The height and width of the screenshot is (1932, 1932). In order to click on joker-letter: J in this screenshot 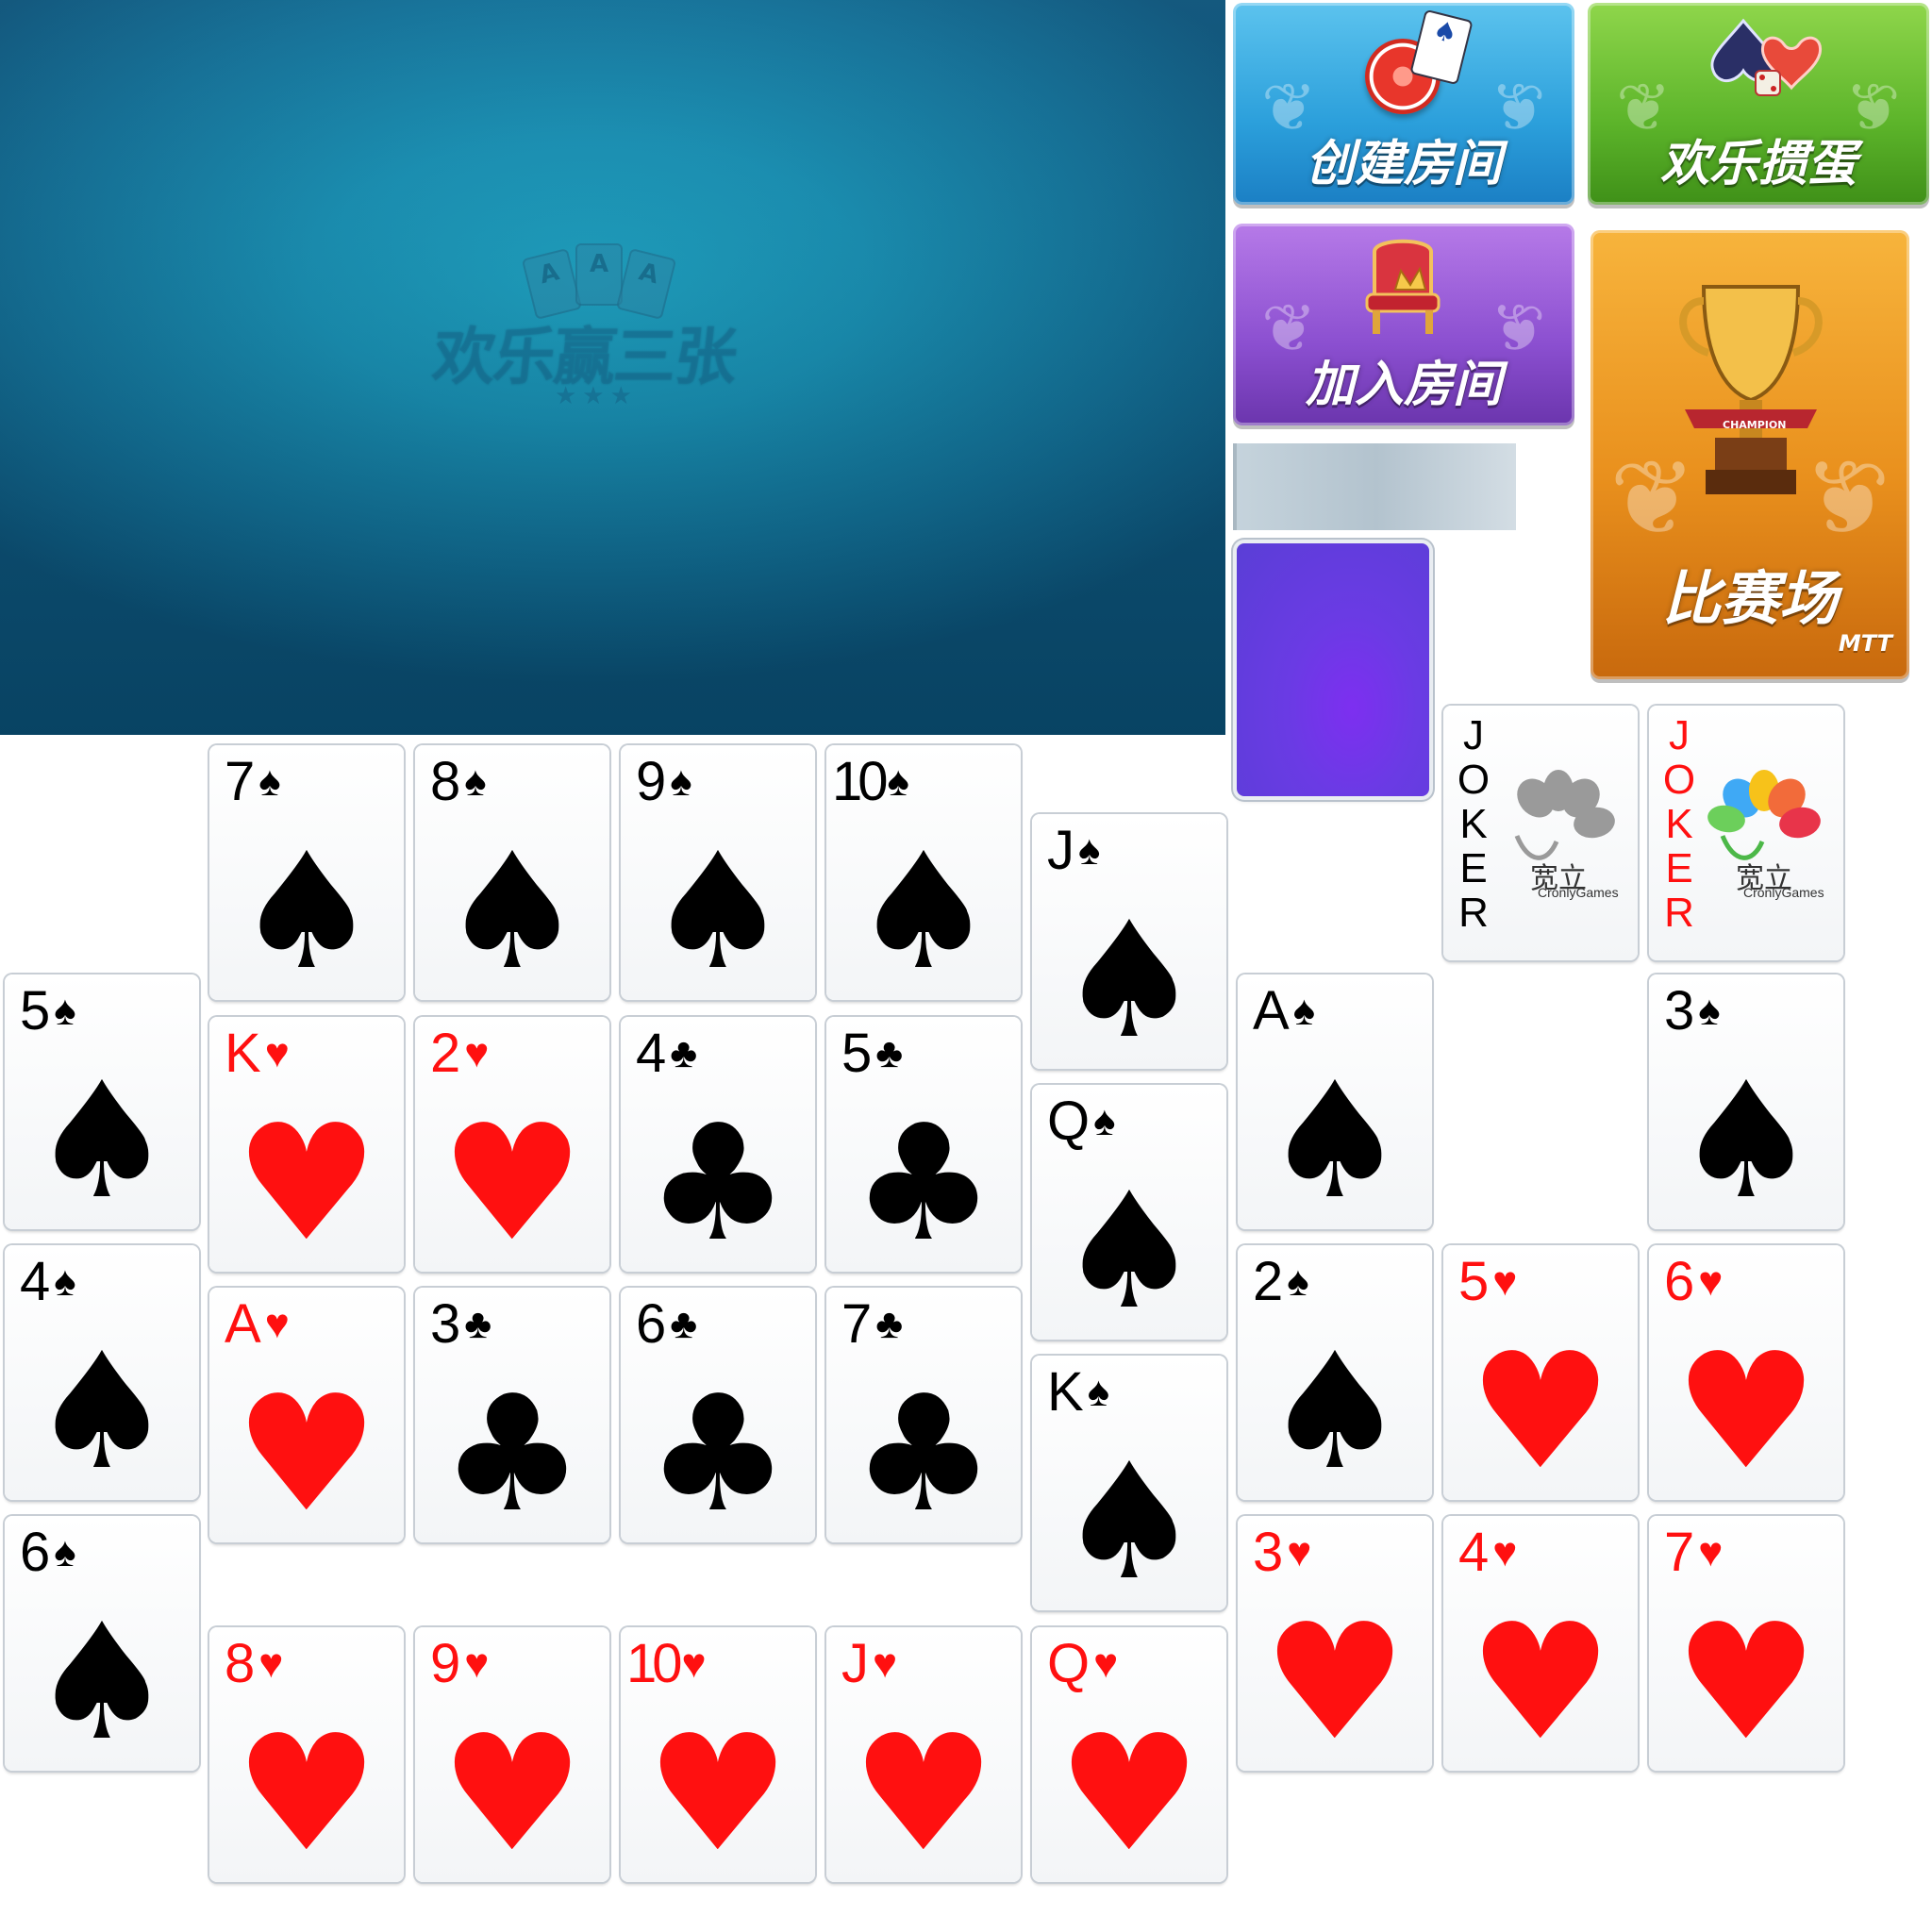, I will do `click(1473, 735)`.